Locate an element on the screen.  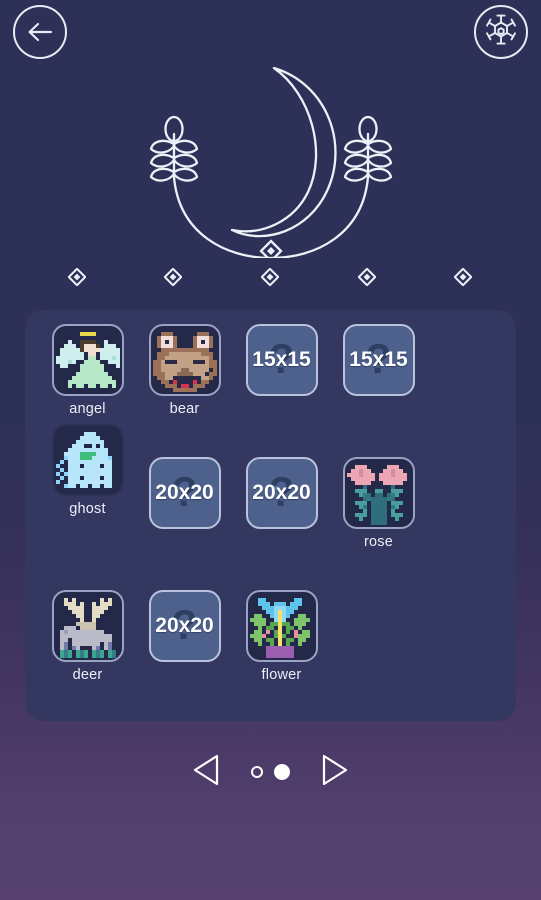
level-name-label: angel is located at coordinates (87, 409).